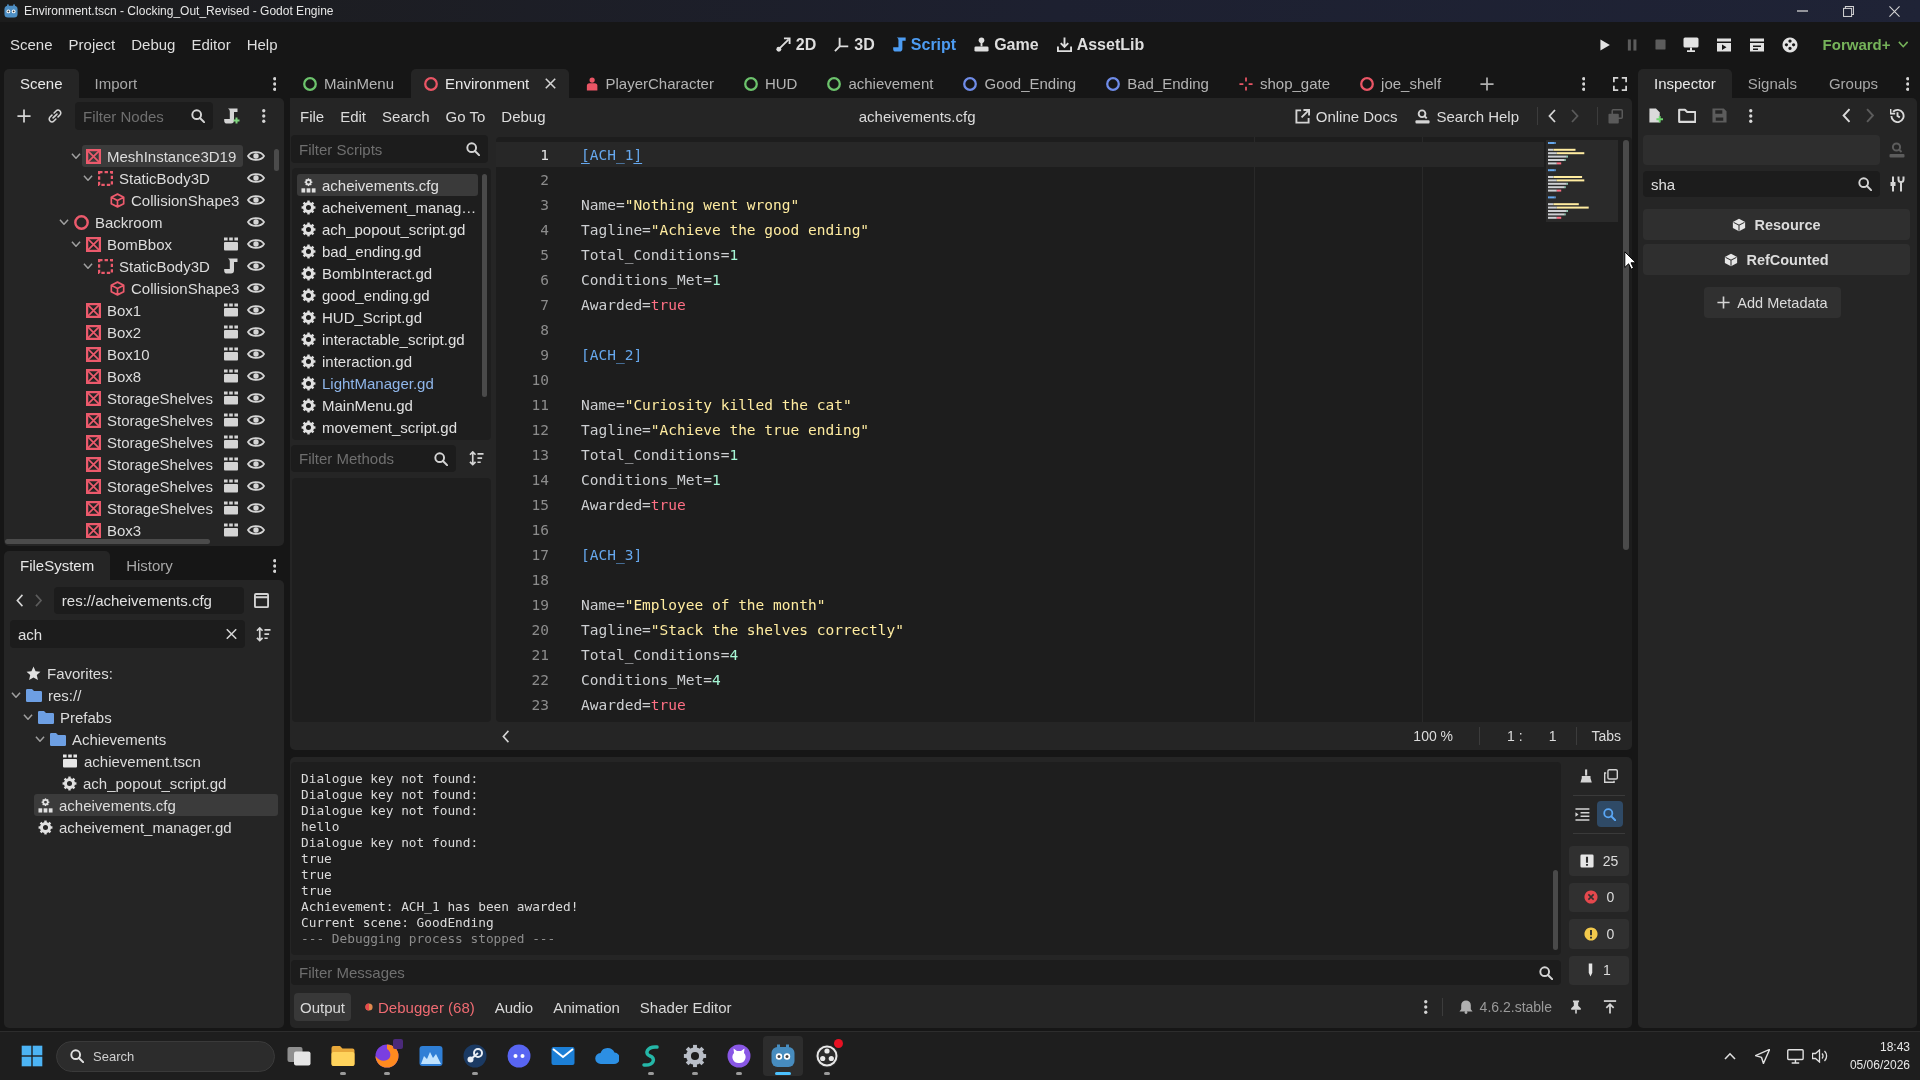 The width and height of the screenshot is (1920, 1080). What do you see at coordinates (1401, 83) in the screenshot?
I see `file-tab: joe_shelf` at bounding box center [1401, 83].